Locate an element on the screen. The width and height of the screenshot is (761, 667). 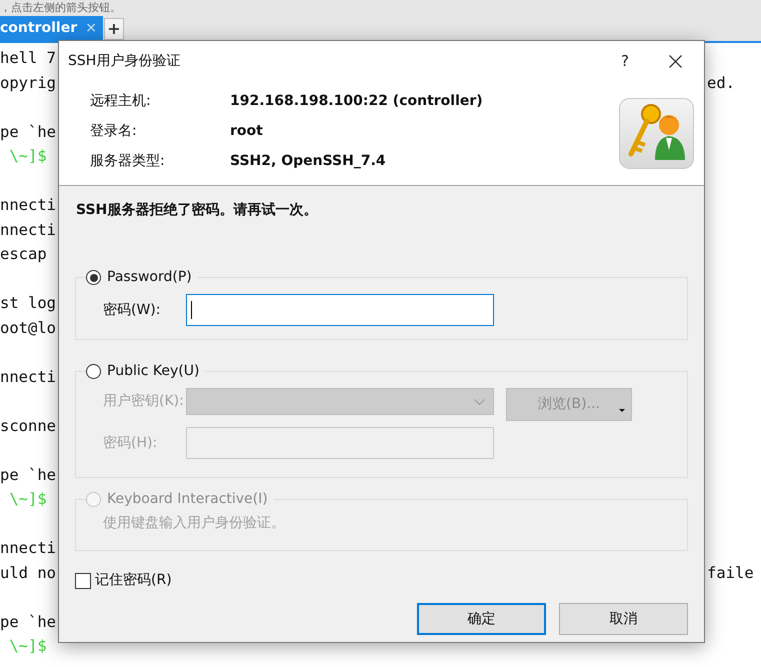
radio-label: Password(P) is located at coordinates (149, 277).